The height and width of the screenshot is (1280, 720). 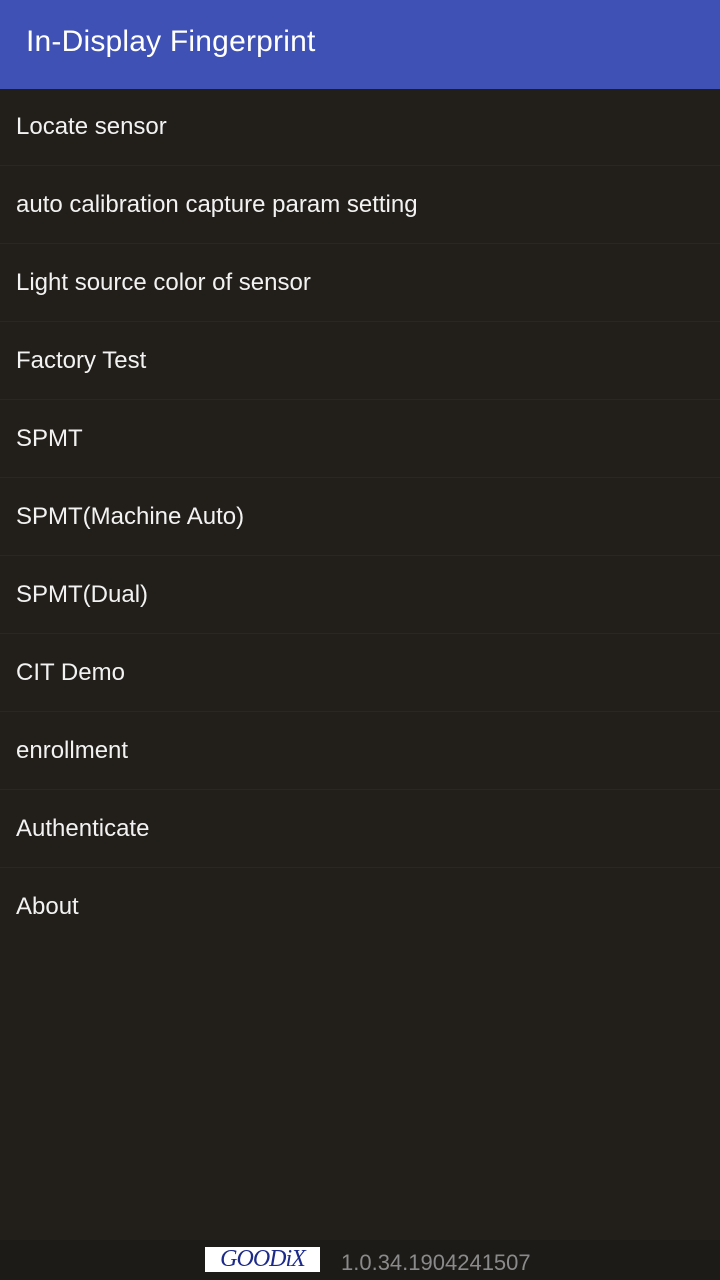 I want to click on menu-item-cit-demo: CIT Demo, so click(x=360, y=673).